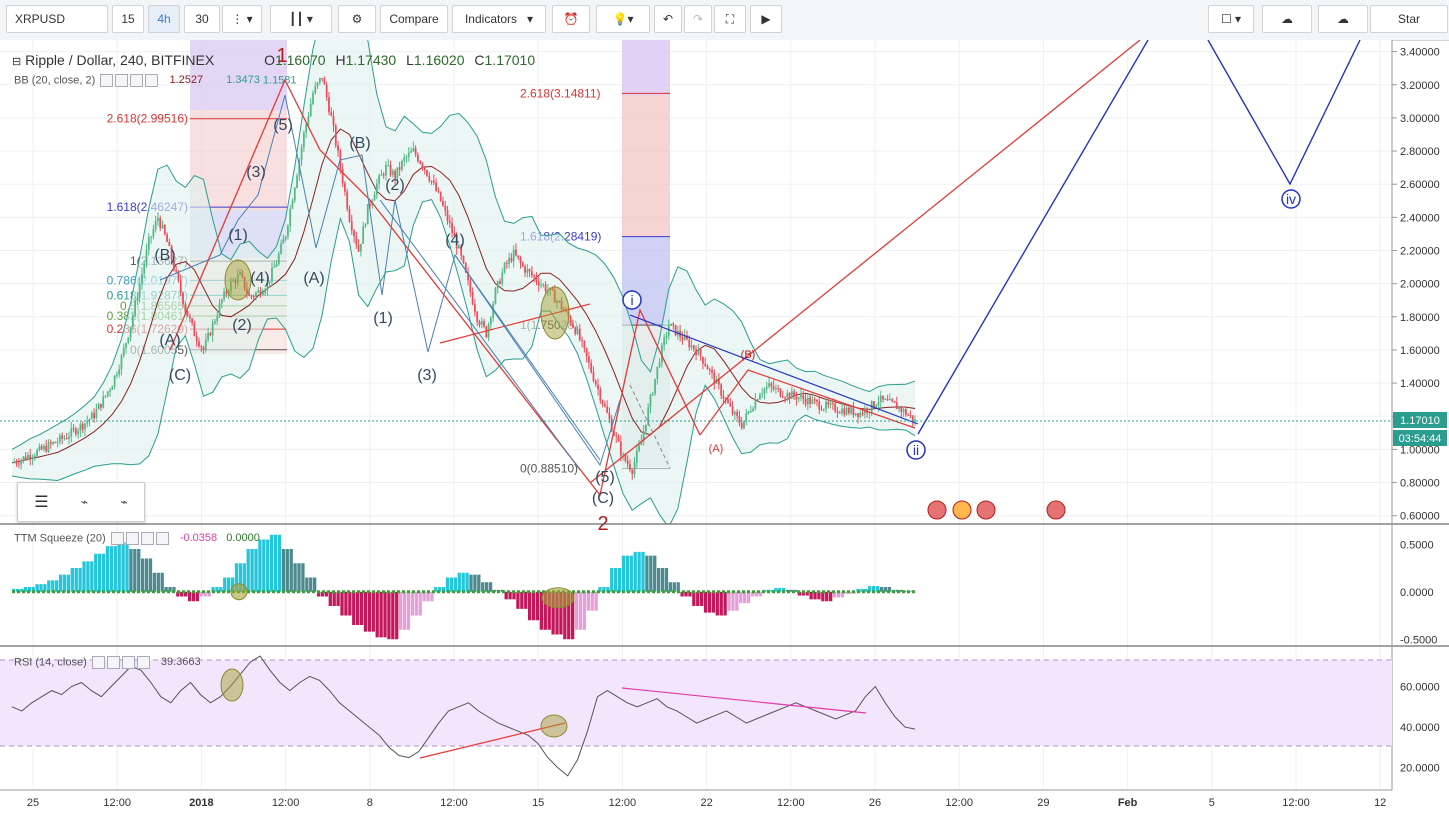 This screenshot has height=815, width=1449. I want to click on fib-tool-icon: ☰, so click(41, 502).